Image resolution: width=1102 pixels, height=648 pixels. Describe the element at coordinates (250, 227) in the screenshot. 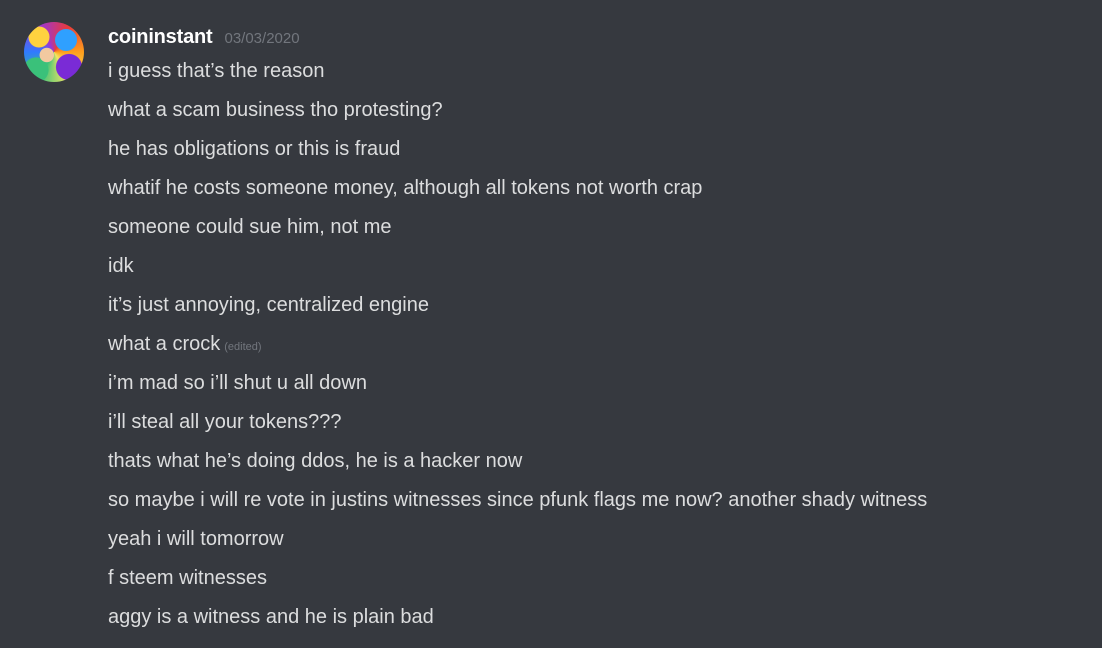

I see `message-line: someone could sue him, not me` at that location.